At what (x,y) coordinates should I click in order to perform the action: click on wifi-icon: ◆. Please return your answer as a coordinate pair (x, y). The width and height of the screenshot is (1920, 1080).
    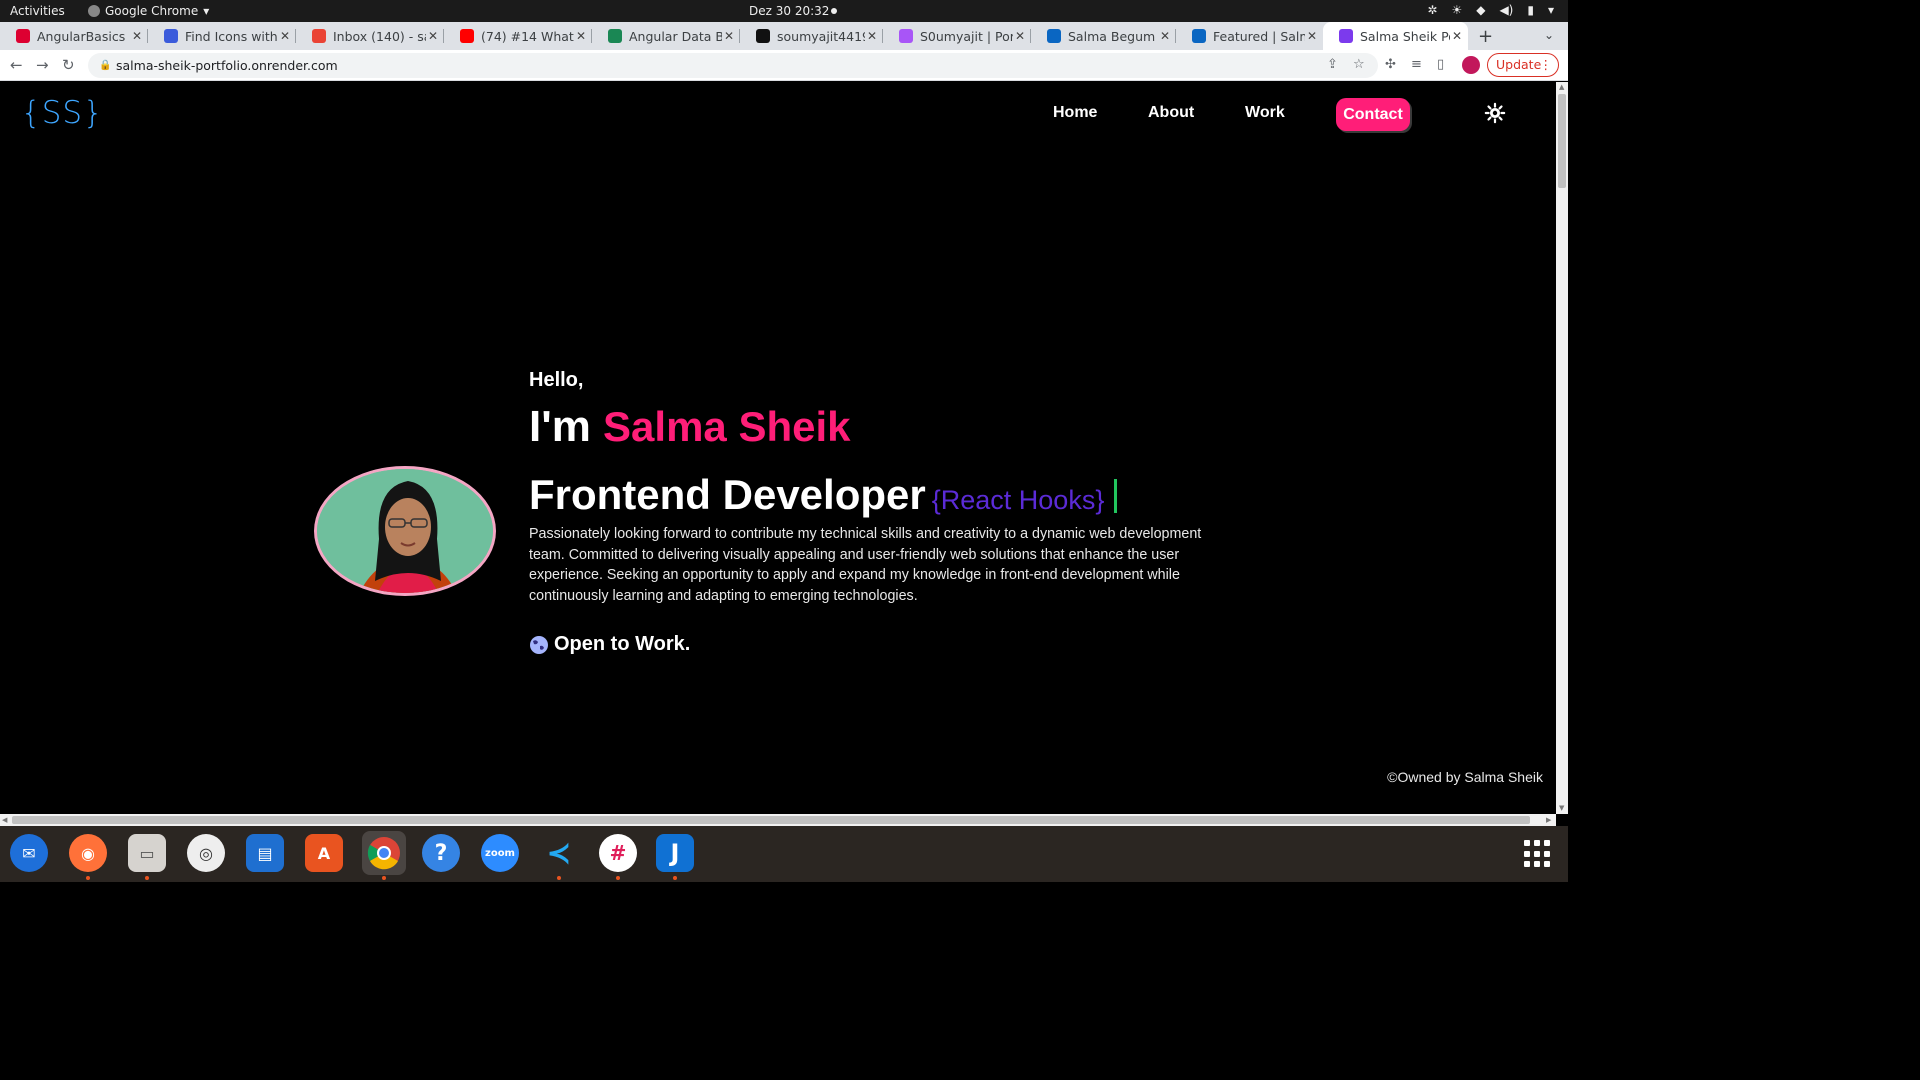
    Looking at the image, I should click on (1481, 10).